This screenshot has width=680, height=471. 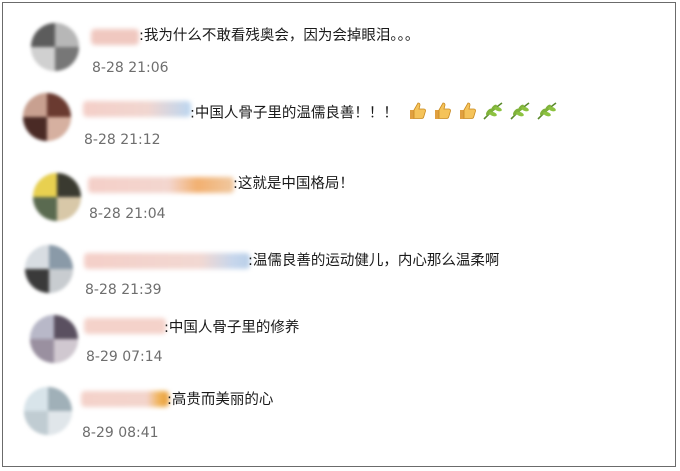 I want to click on comment-text: :这就是中国格局！, so click(x=293, y=184).